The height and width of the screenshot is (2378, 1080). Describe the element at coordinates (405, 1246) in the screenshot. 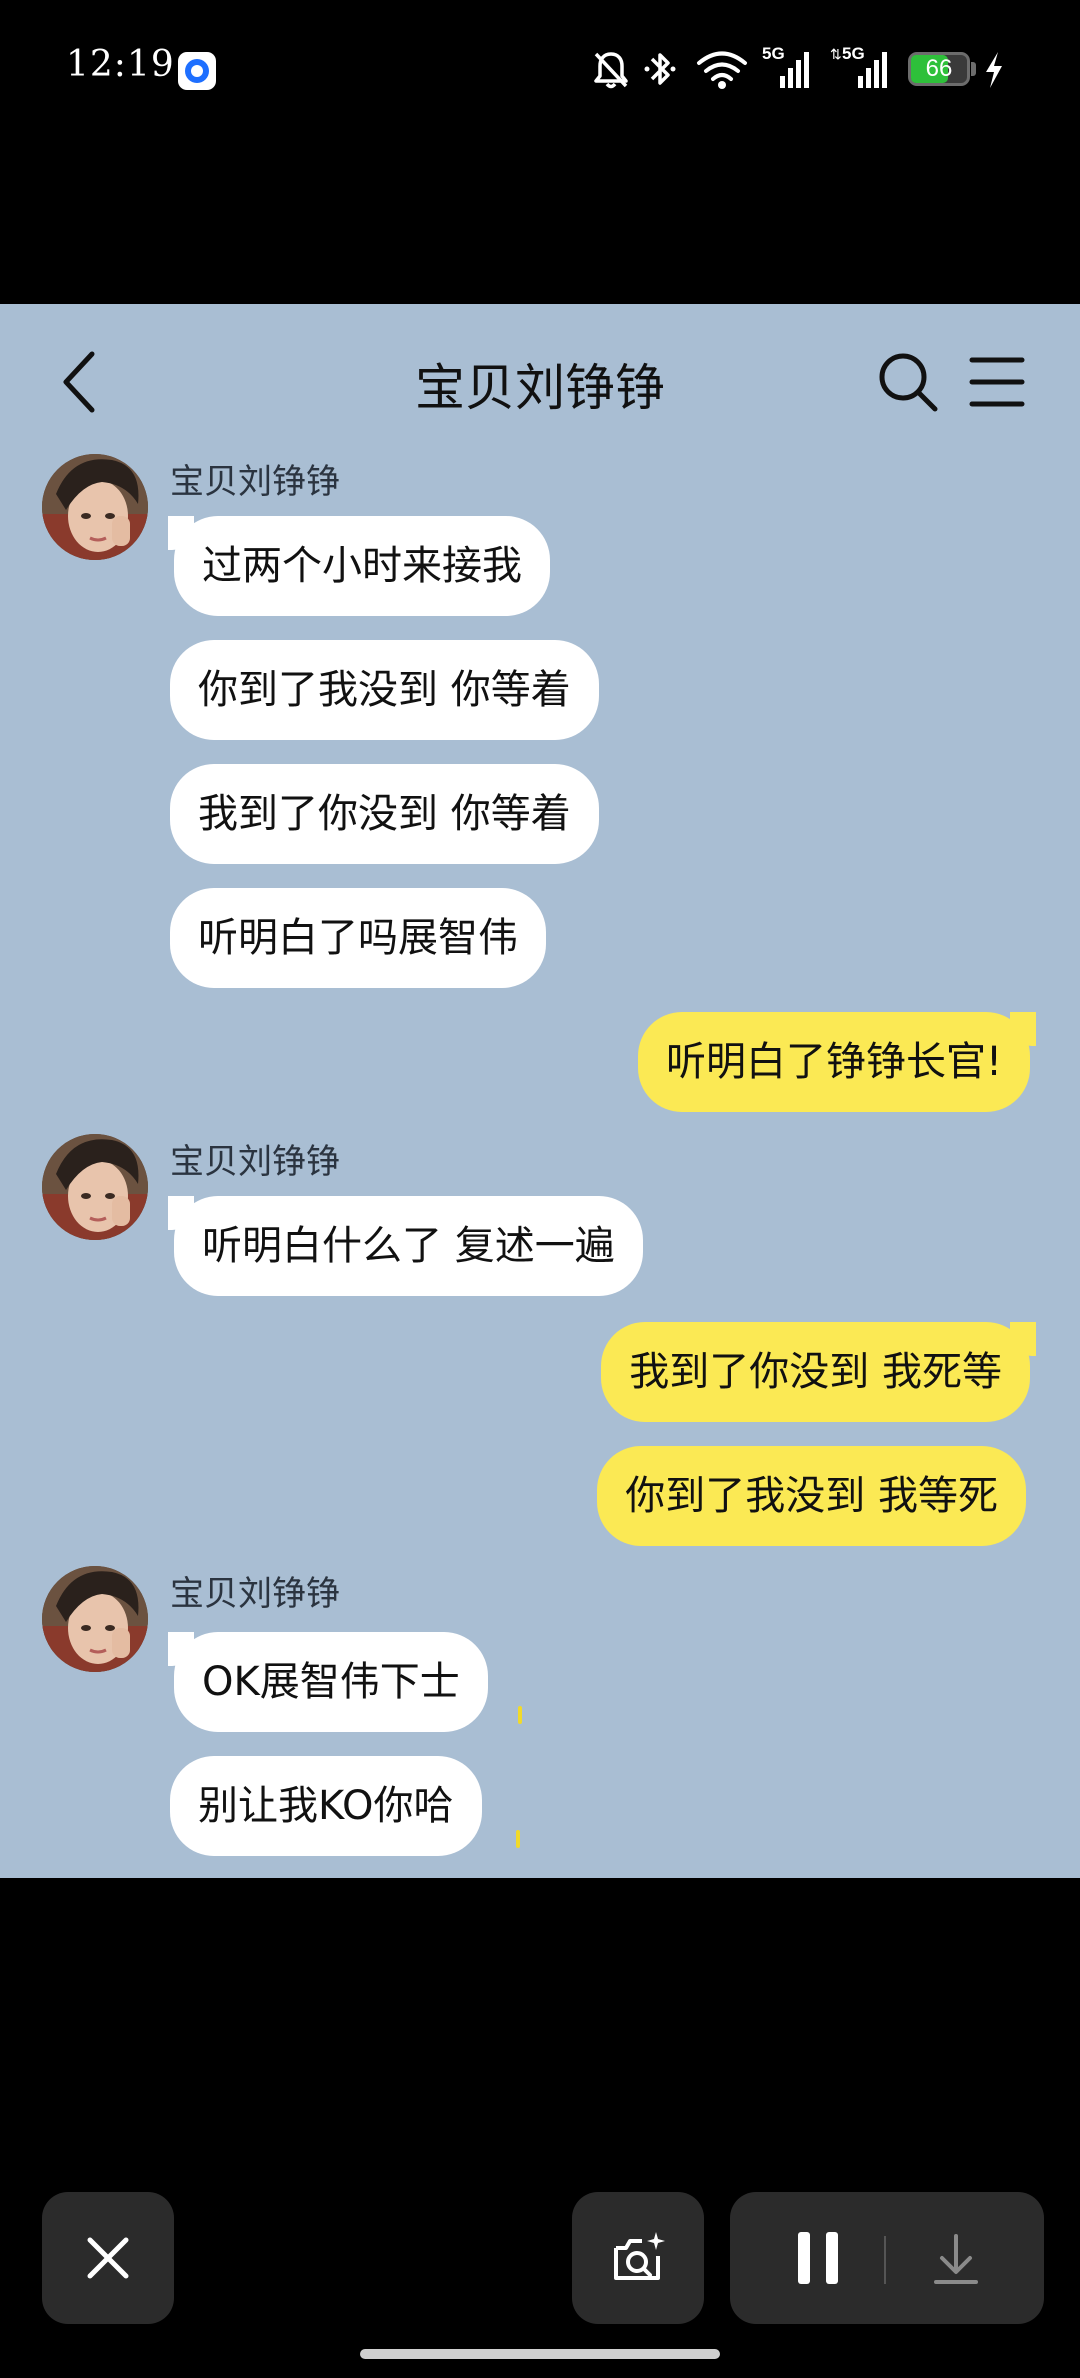

I see `message-bubble: 听明白什么了 复述一遍` at that location.